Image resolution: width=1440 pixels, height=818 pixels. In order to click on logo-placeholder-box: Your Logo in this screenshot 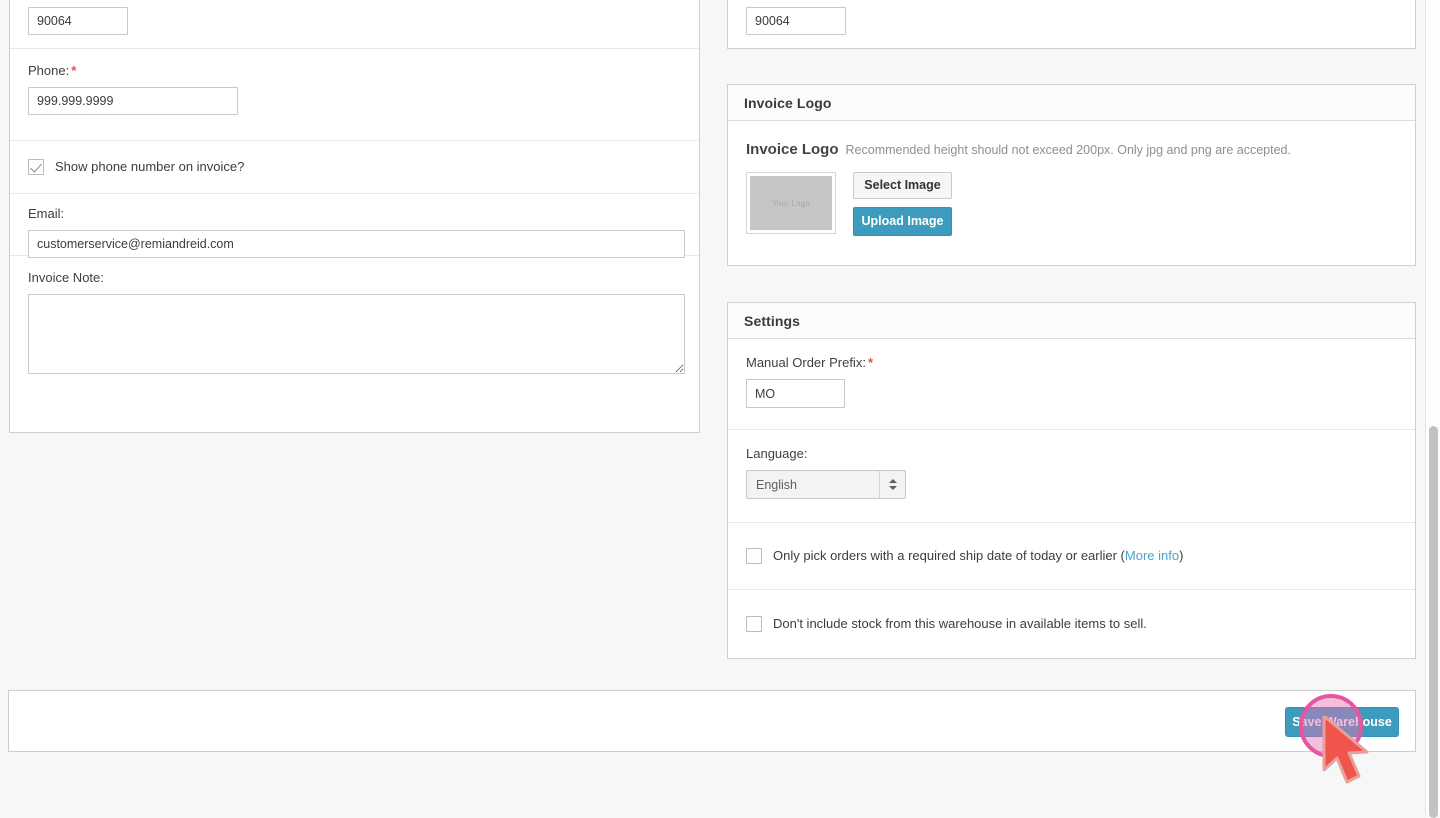, I will do `click(791, 203)`.